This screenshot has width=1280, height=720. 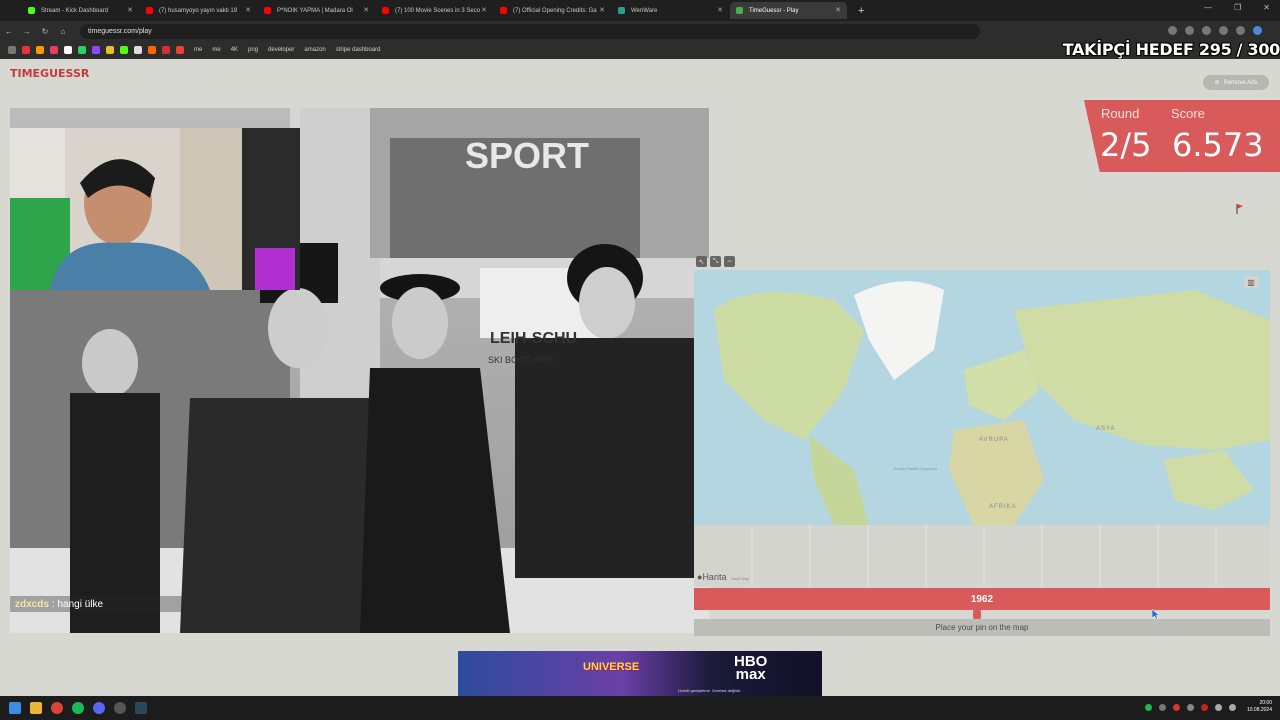 What do you see at coordinates (1232, 707) in the screenshot?
I see `volume-icon` at bounding box center [1232, 707].